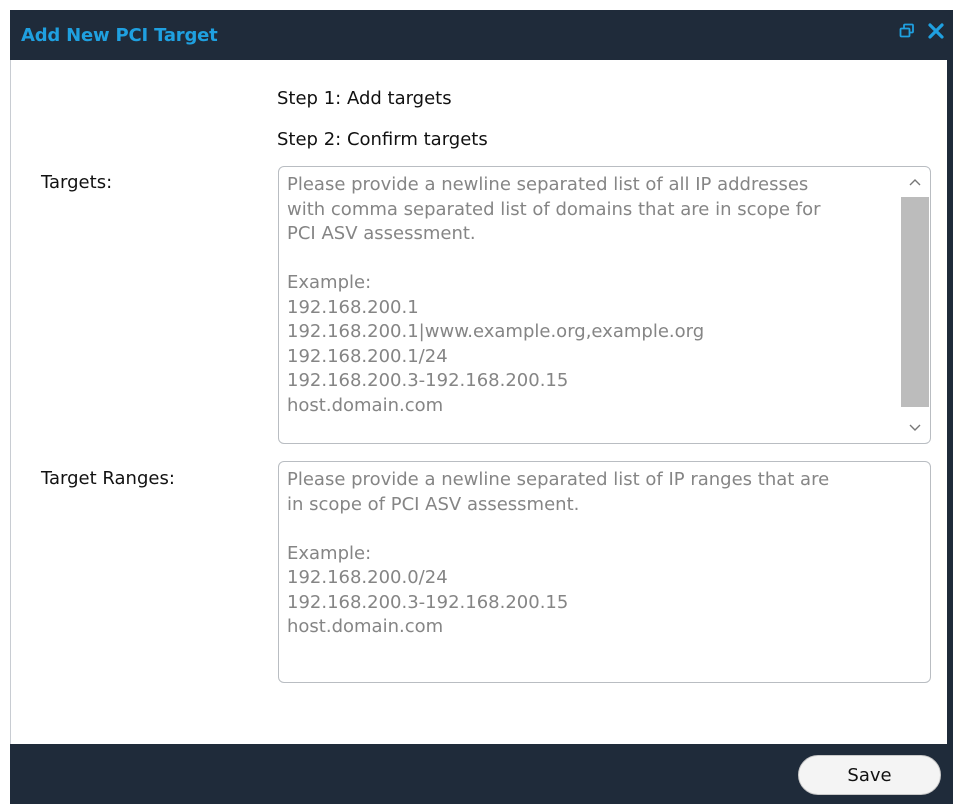 This screenshot has width=953, height=804. Describe the element at coordinates (869, 775) in the screenshot. I see `save-button: Save` at that location.